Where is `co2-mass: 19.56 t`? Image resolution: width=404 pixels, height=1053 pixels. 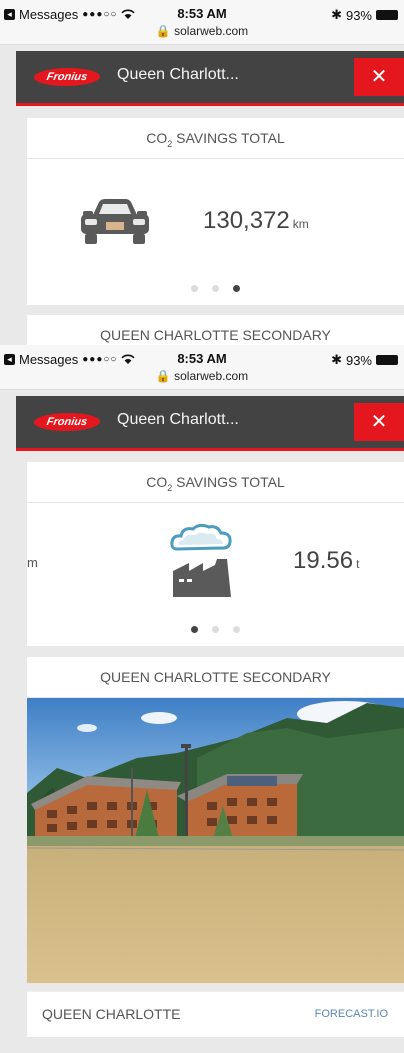
co2-mass: 19.56 t is located at coordinates (326, 560).